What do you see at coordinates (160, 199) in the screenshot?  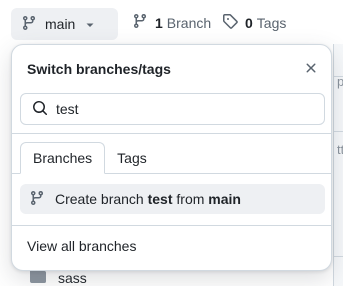 I see `new-branch-name: test` at bounding box center [160, 199].